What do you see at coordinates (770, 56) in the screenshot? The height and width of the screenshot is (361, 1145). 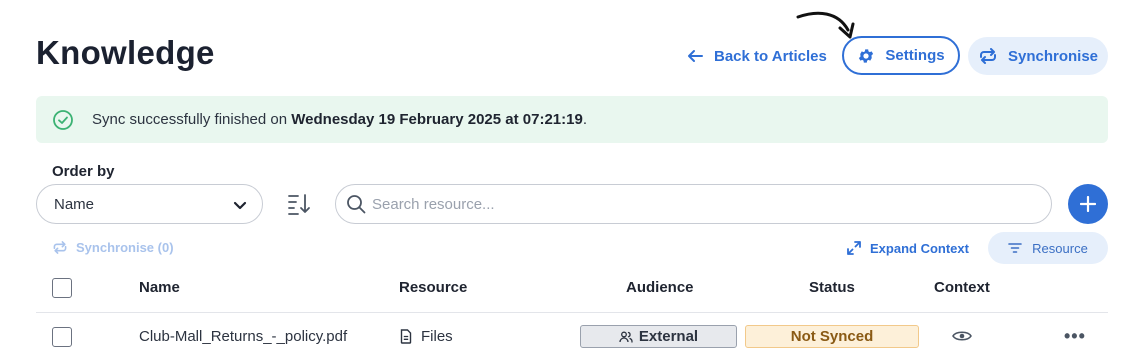 I see `back-to-articles-label: Back to Articles` at bounding box center [770, 56].